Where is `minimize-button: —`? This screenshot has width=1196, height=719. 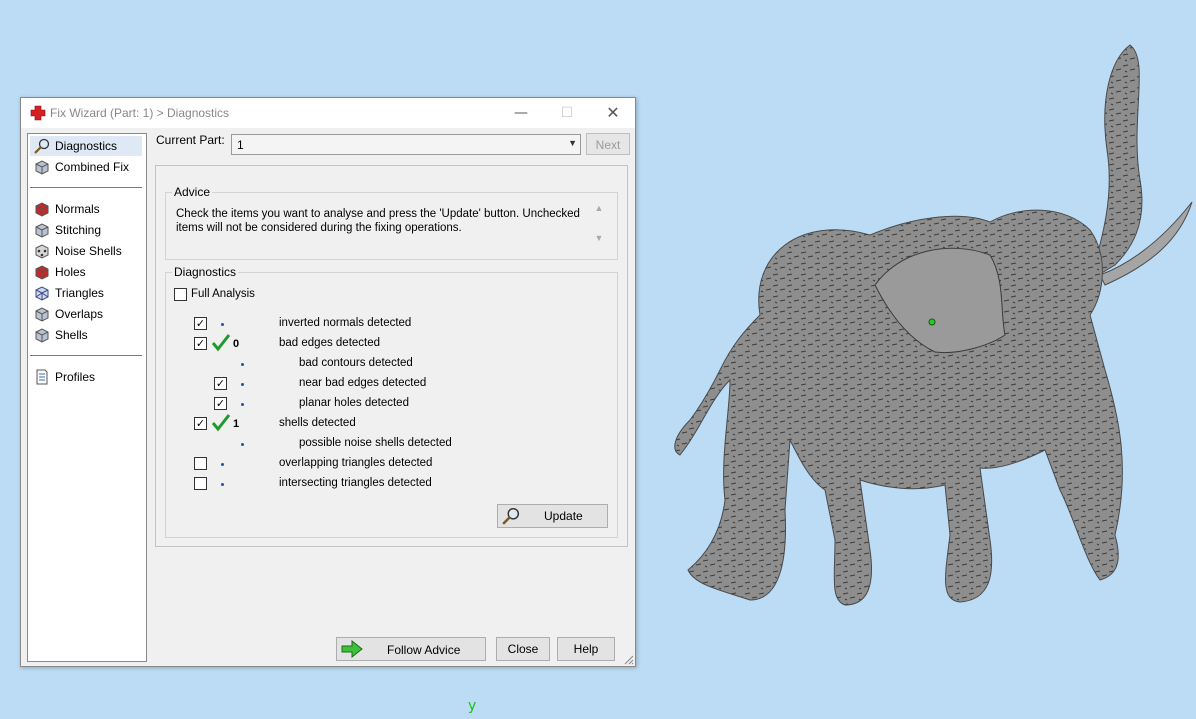
minimize-button: — is located at coordinates (521, 113).